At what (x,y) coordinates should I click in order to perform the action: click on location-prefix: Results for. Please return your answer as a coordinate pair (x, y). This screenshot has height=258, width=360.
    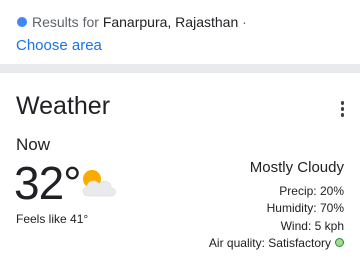
    Looking at the image, I should click on (67, 22).